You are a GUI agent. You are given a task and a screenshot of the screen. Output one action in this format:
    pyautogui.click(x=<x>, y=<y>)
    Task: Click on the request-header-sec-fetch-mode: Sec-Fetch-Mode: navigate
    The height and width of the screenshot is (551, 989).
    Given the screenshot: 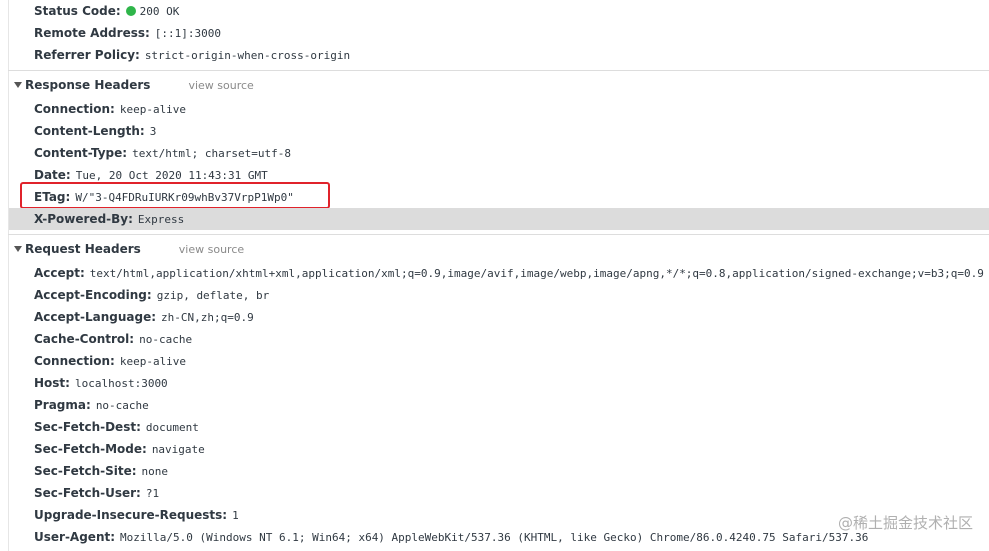 What is the action you would take?
    pyautogui.click(x=119, y=449)
    